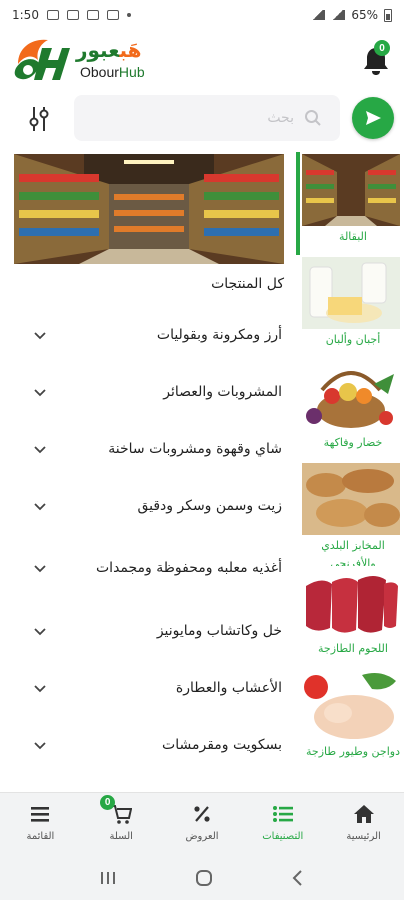 This screenshot has height=900, width=404. What do you see at coordinates (153, 568) in the screenshot?
I see `category-row: أغذيه معلبه ومحفوظة ومجمدات` at bounding box center [153, 568].